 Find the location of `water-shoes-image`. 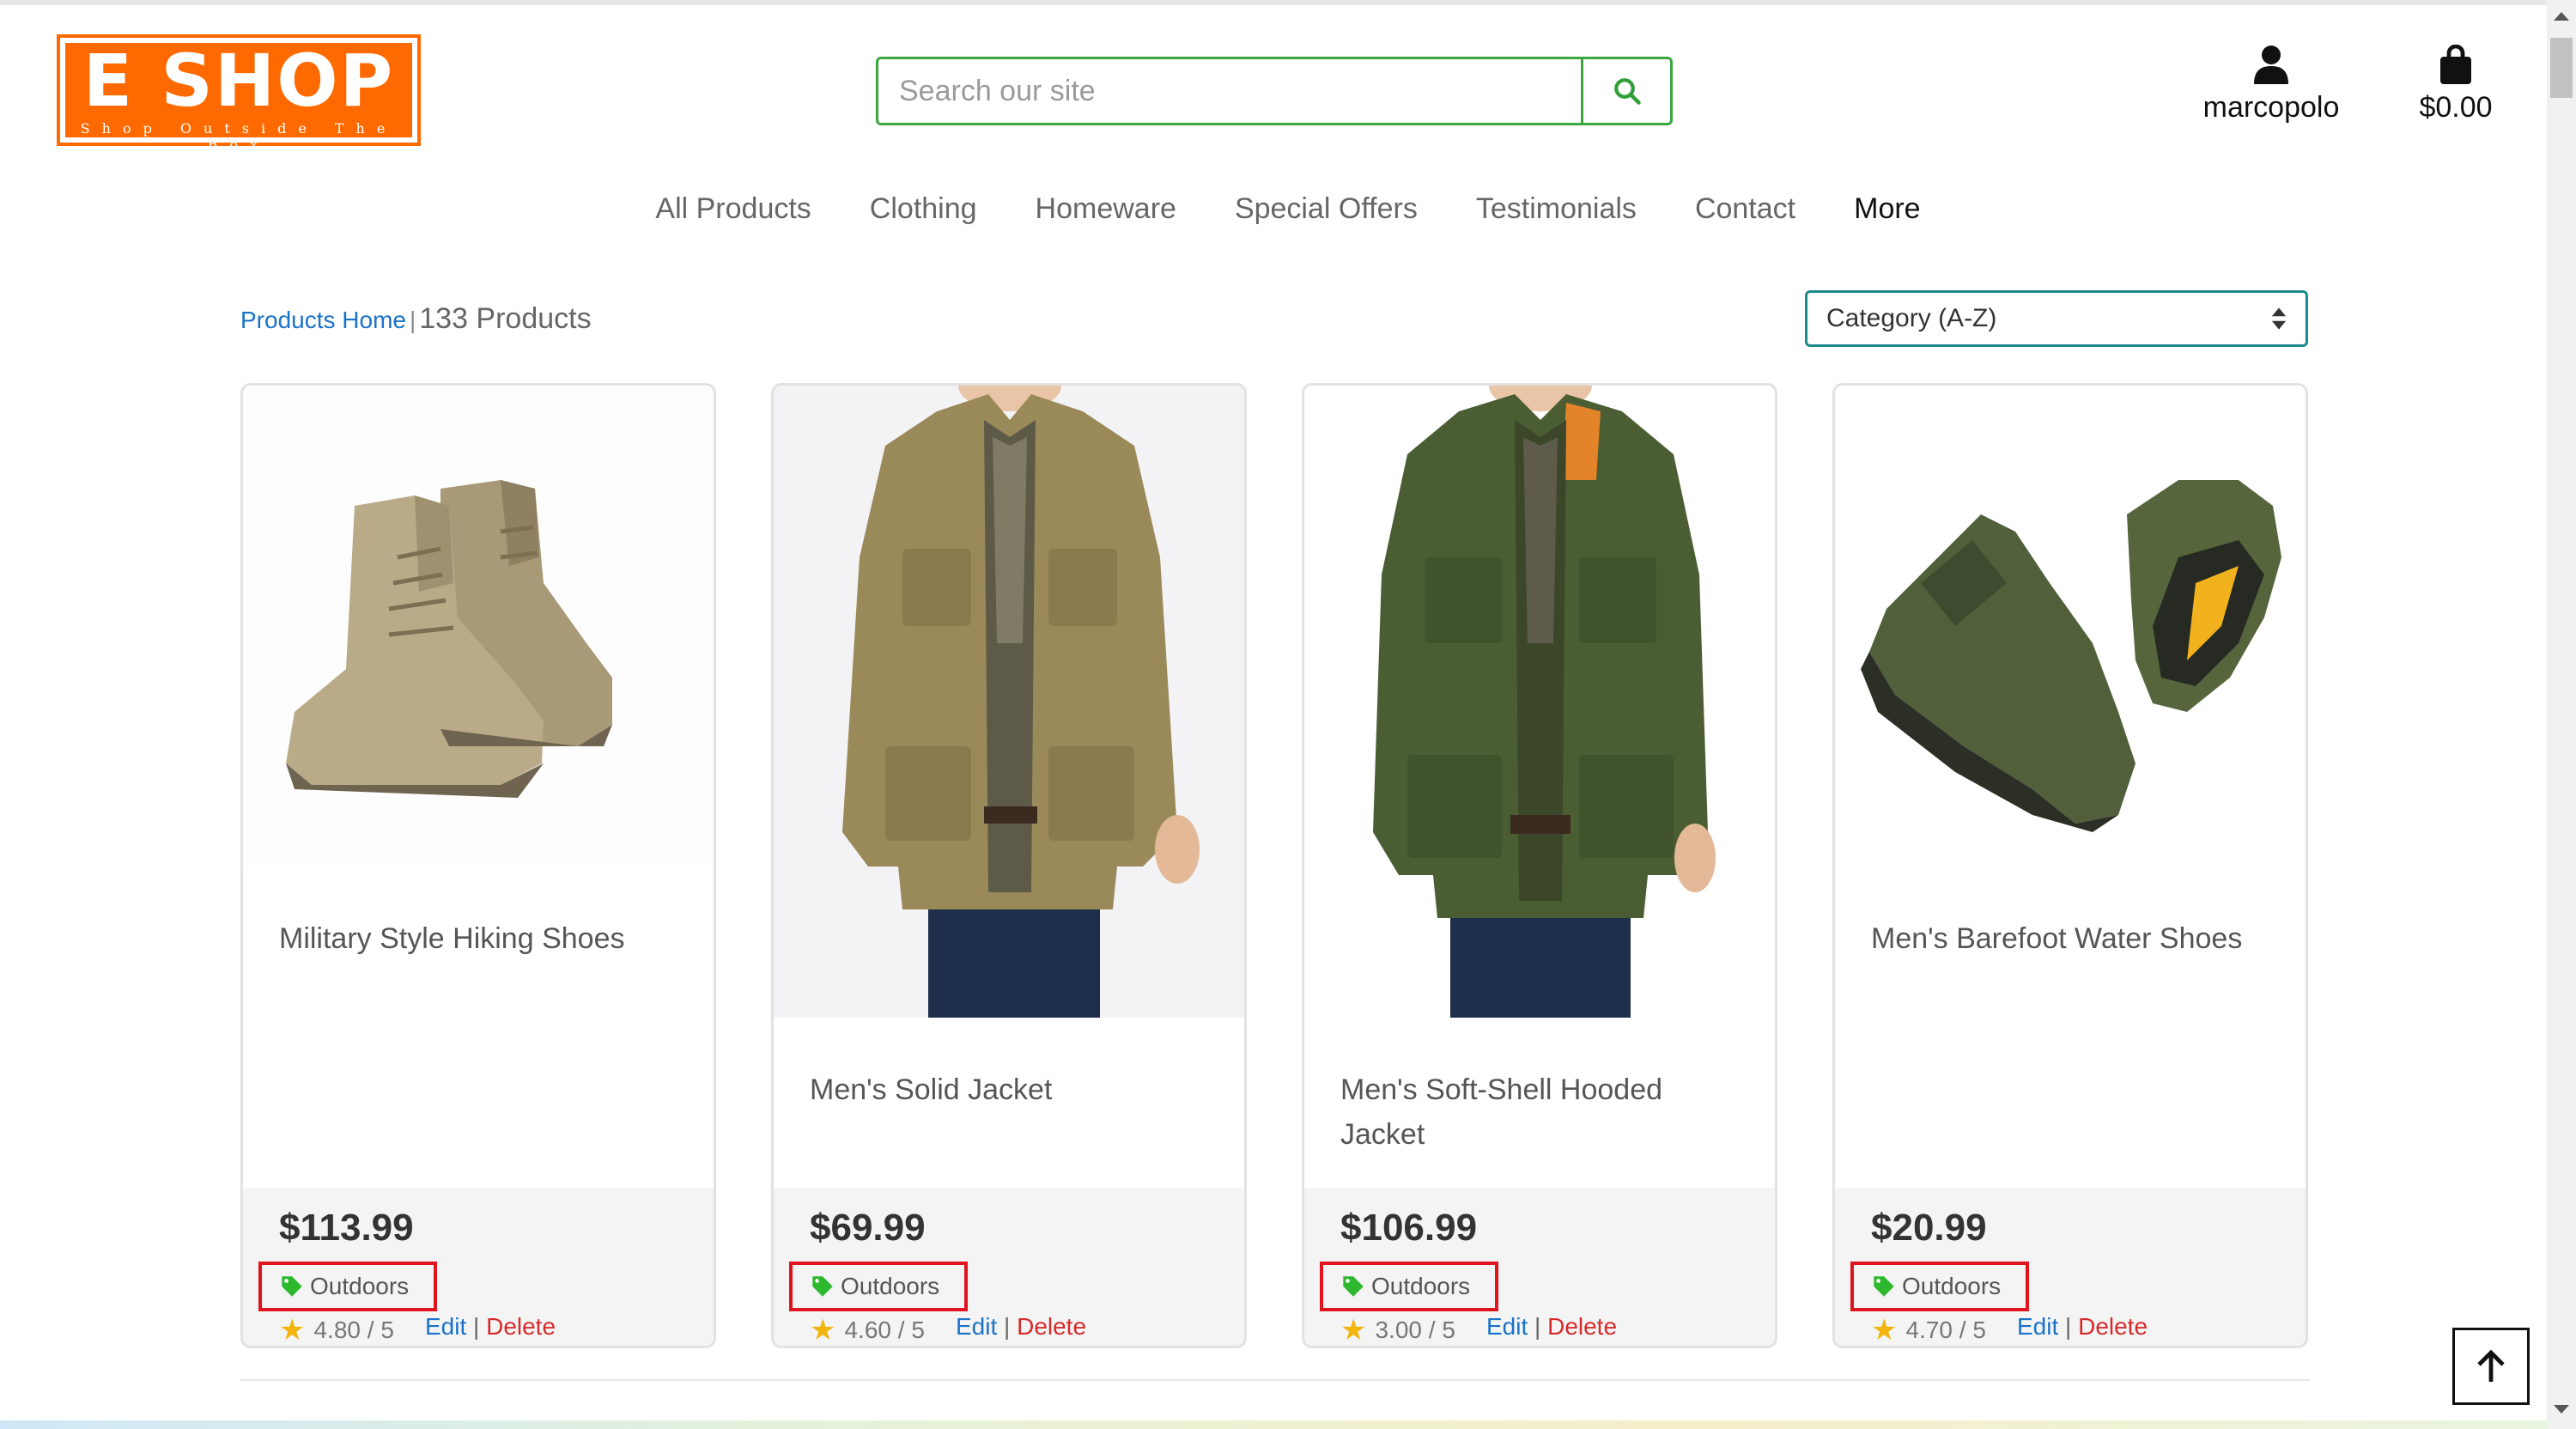

water-shoes-image is located at coordinates (2070, 626).